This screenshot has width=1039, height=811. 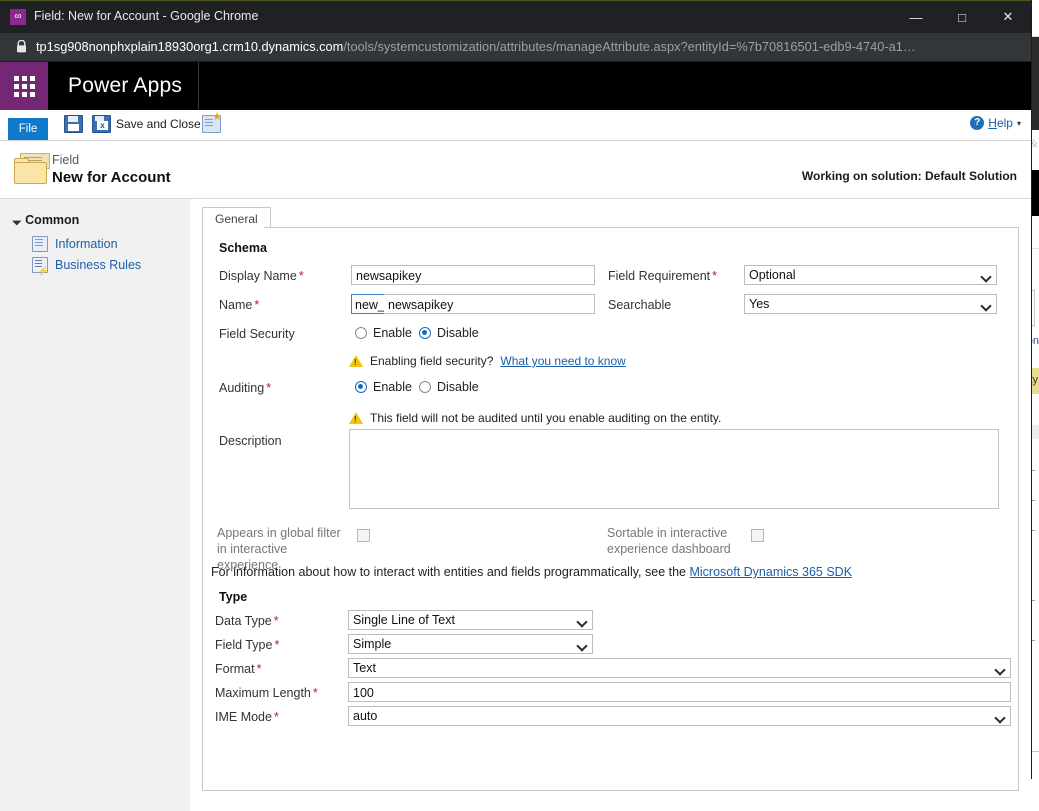 What do you see at coordinates (470, 644) in the screenshot?
I see `field-type-select: Simple` at bounding box center [470, 644].